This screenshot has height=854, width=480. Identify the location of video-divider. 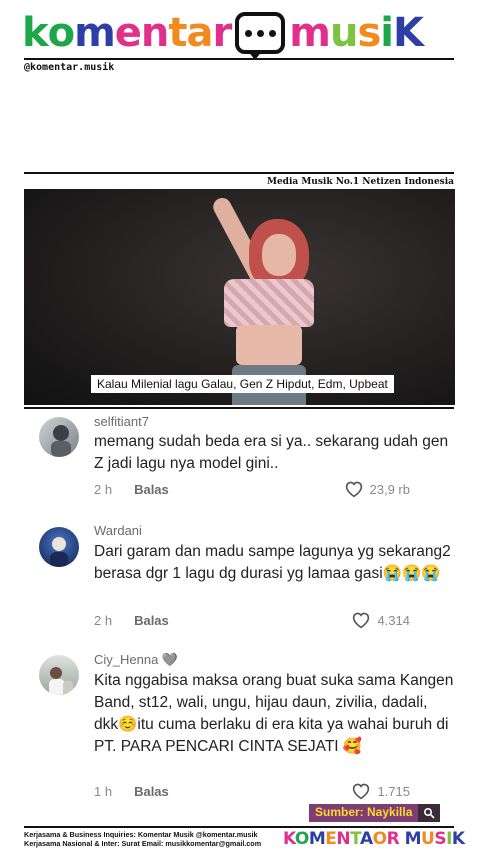
(239, 408).